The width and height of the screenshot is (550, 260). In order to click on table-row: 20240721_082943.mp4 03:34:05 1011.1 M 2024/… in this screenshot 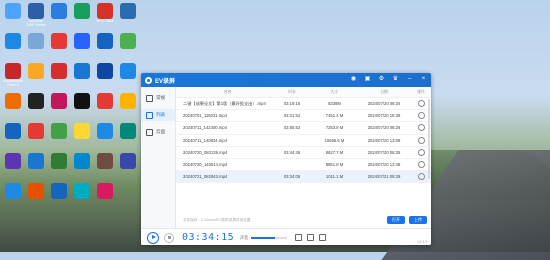, I will do `click(303, 177)`.